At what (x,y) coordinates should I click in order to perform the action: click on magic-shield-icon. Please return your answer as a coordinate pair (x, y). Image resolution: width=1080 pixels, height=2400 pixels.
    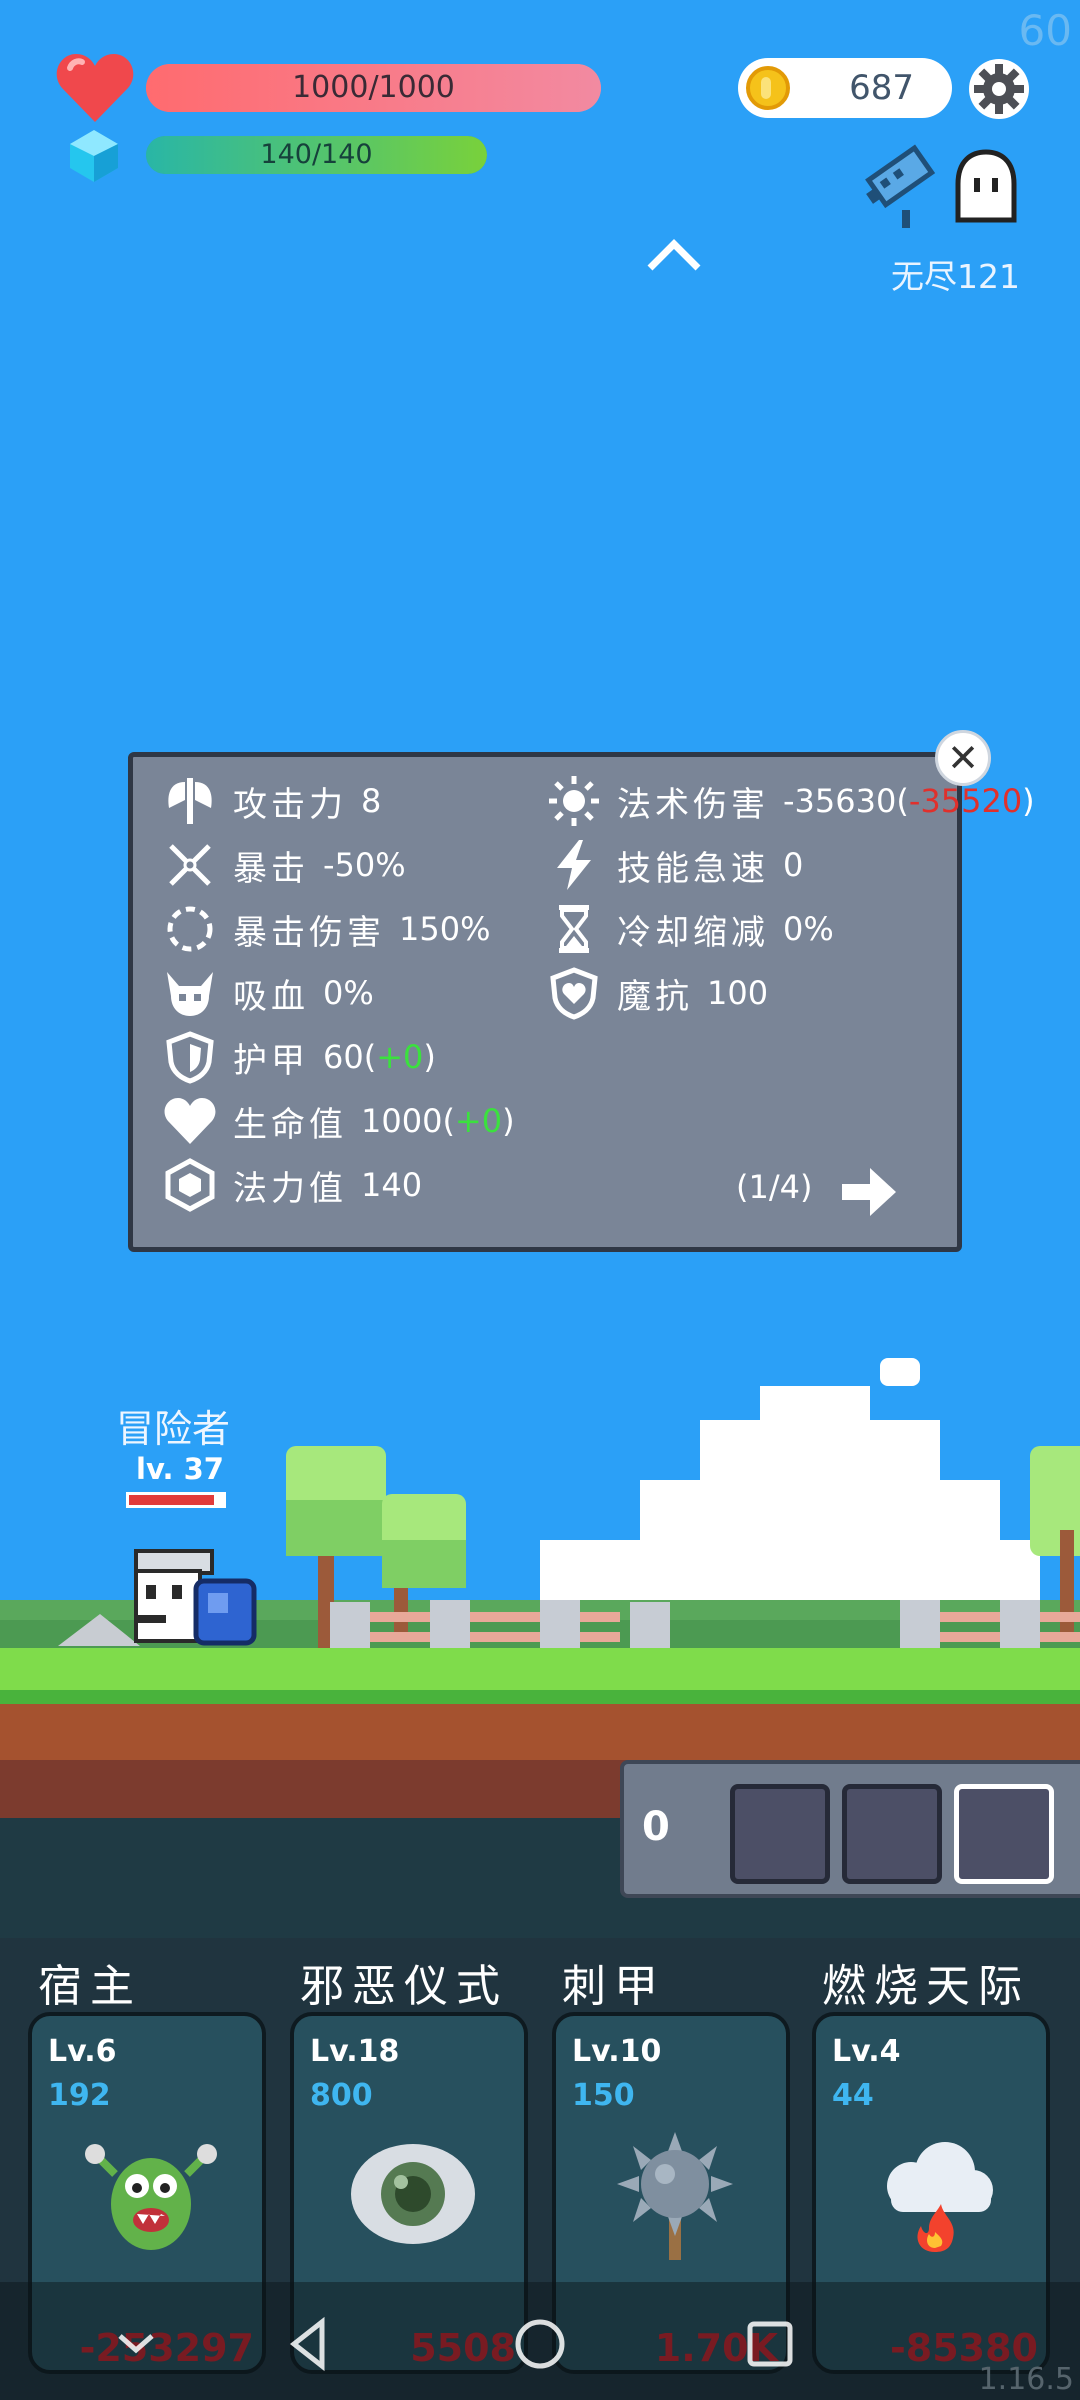
    Looking at the image, I should click on (574, 993).